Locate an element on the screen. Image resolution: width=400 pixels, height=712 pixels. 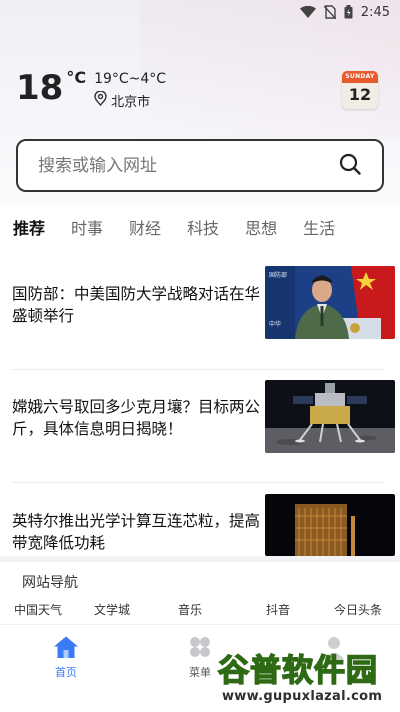
tab-technology: 科技 is located at coordinates (203, 229).